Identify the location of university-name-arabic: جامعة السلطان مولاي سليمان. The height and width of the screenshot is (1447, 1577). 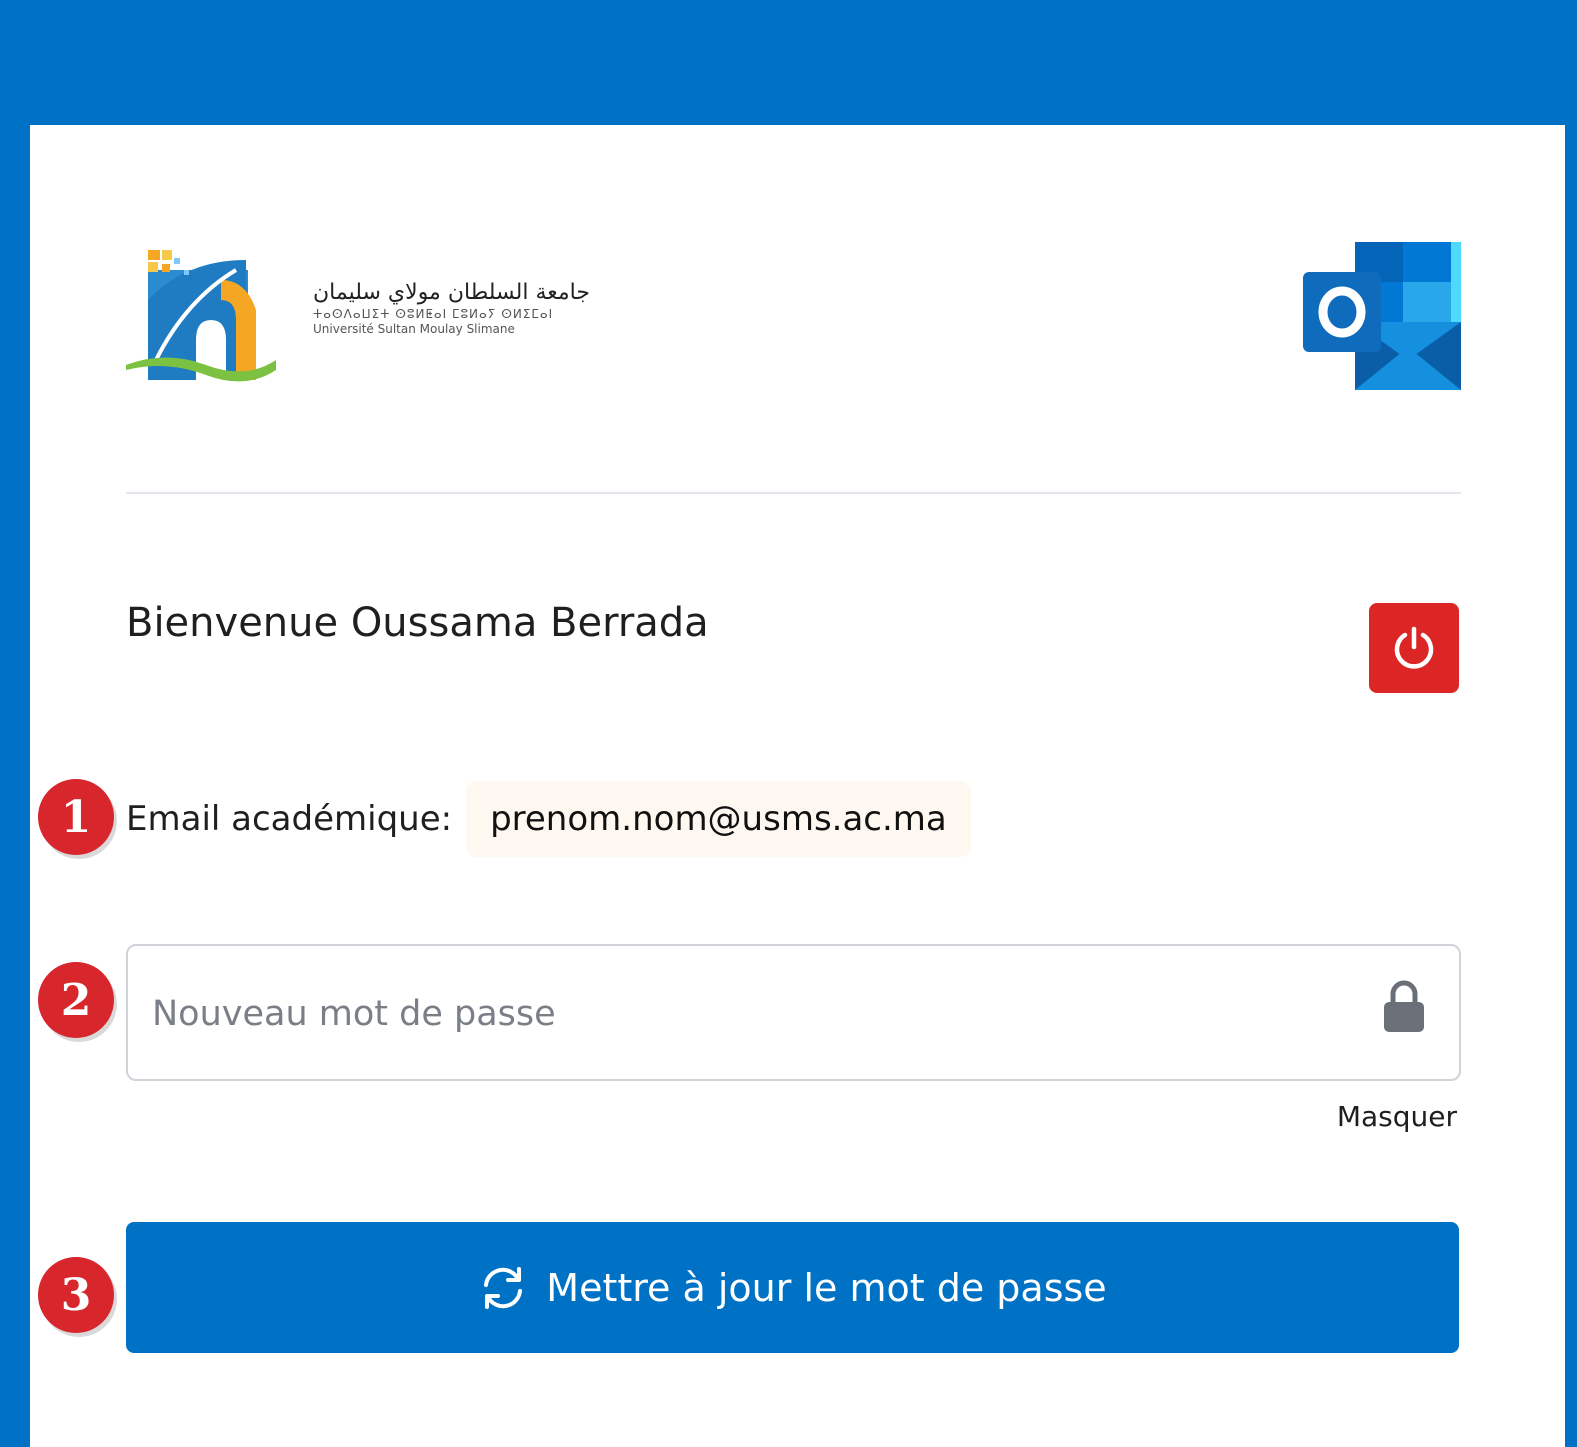
(451, 292).